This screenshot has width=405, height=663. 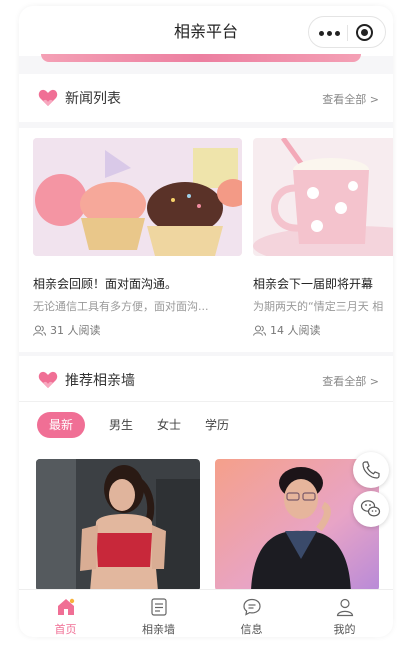 I want to click on tabbar-profile-label: 我的, so click(x=344, y=629).